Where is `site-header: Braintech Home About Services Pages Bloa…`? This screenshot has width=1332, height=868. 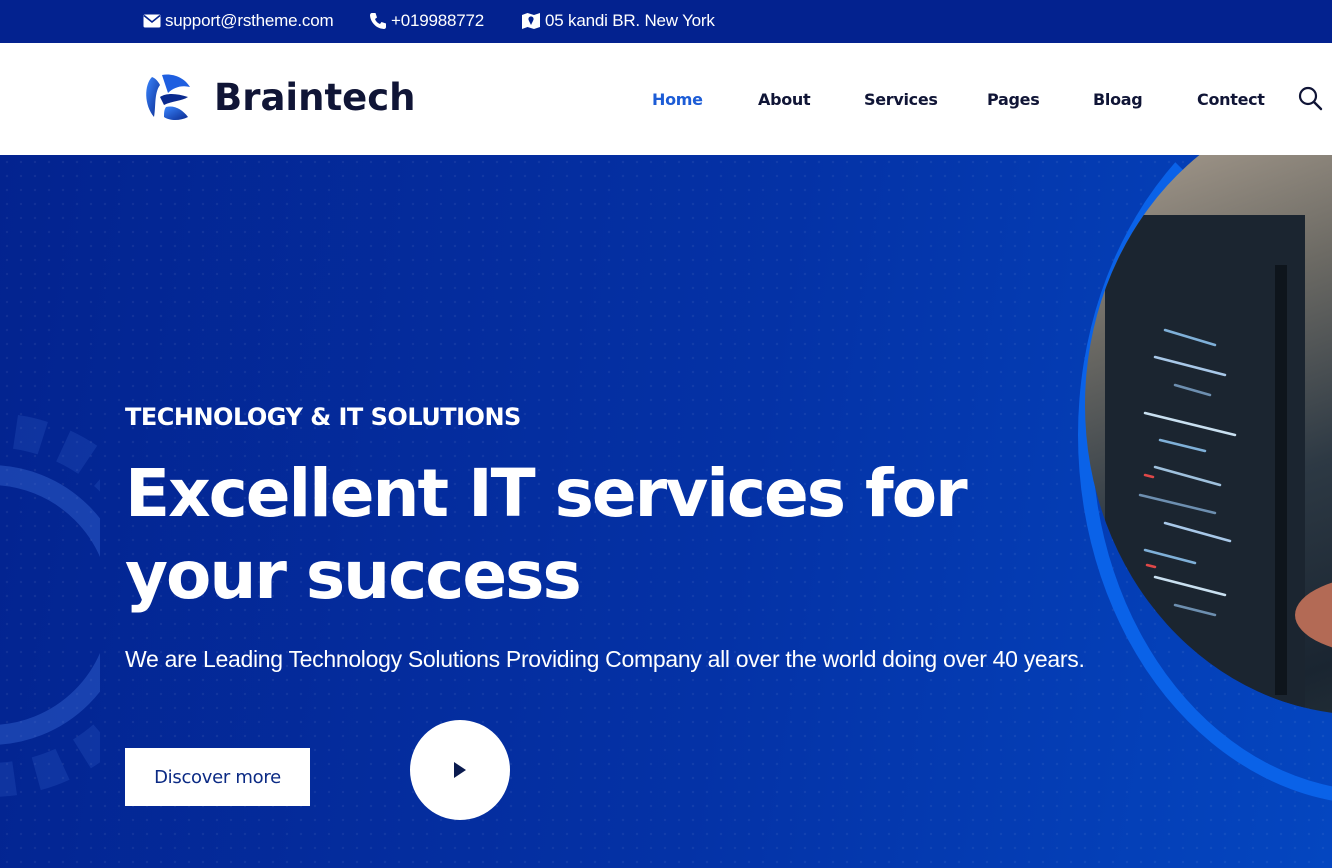
site-header: Braintech Home About Services Pages Bloa… is located at coordinates (666, 99).